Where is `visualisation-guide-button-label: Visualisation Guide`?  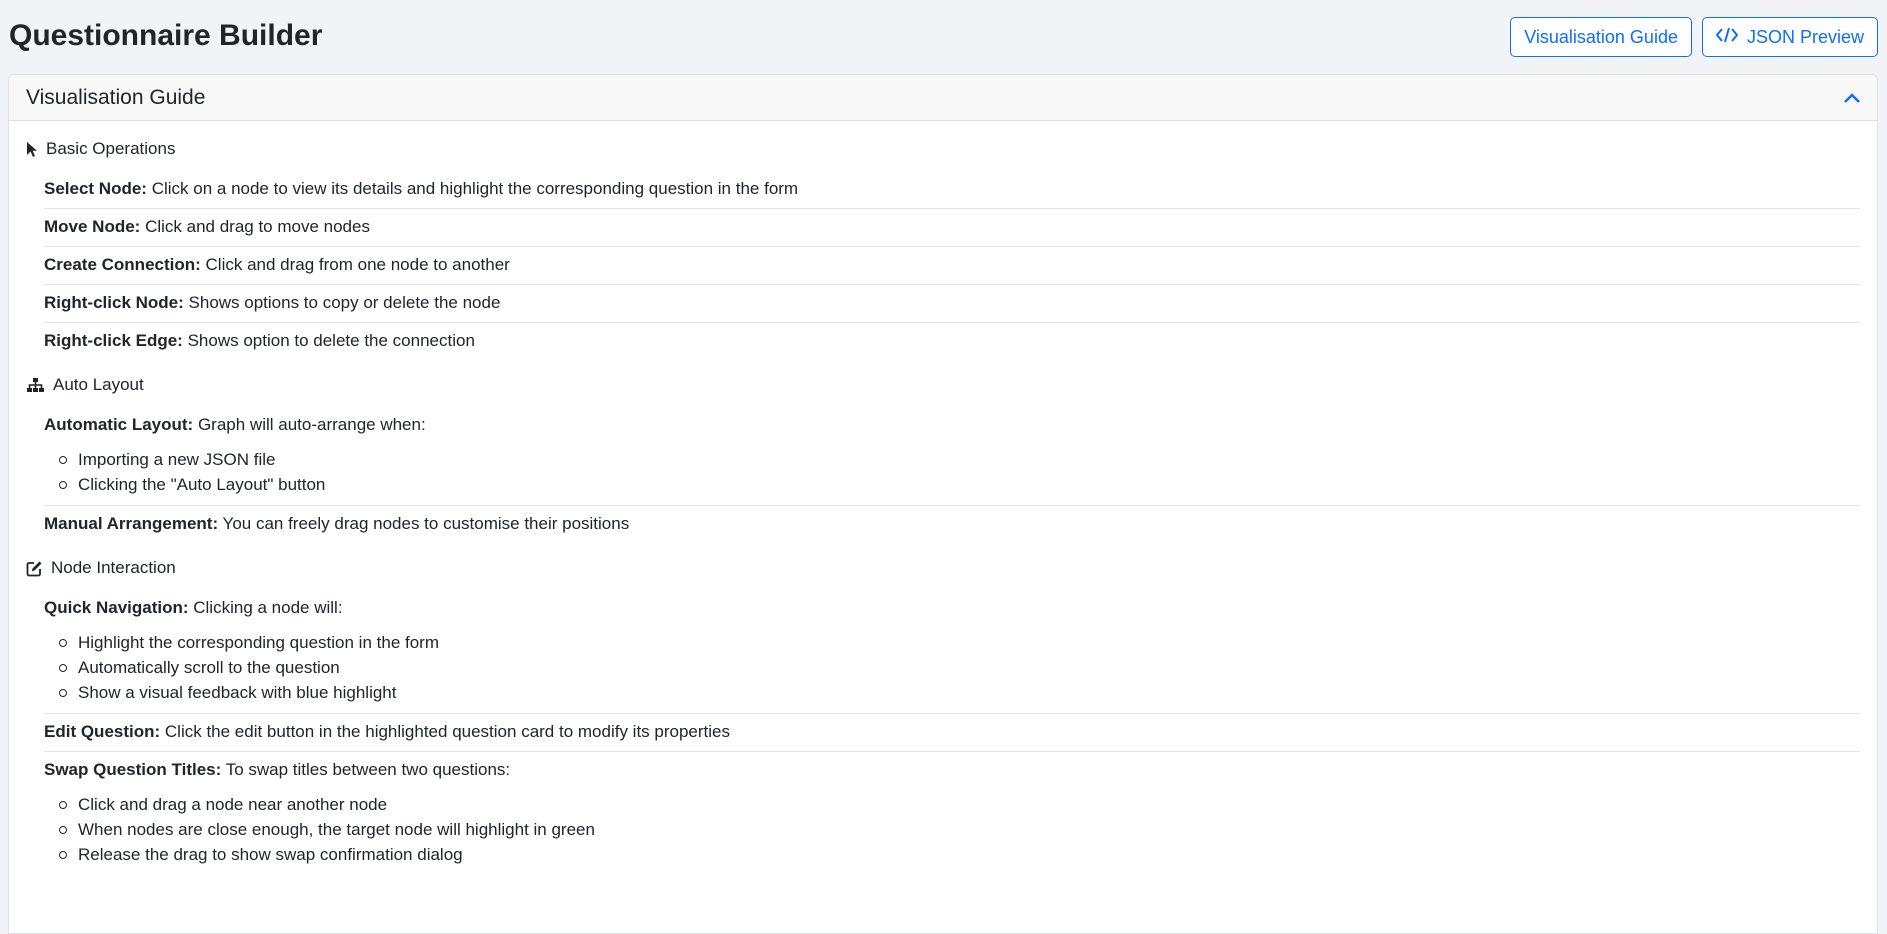 visualisation-guide-button-label: Visualisation Guide is located at coordinates (1601, 36).